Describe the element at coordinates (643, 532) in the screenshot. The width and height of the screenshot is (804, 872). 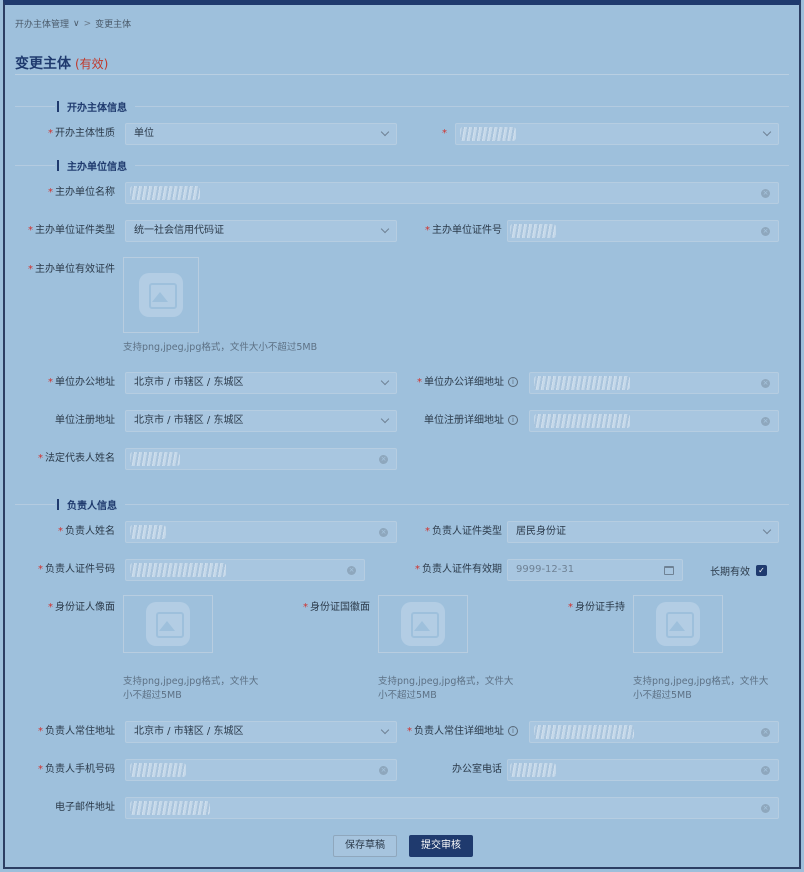
I see `resp-cert-type-select: 居民身份证` at that location.